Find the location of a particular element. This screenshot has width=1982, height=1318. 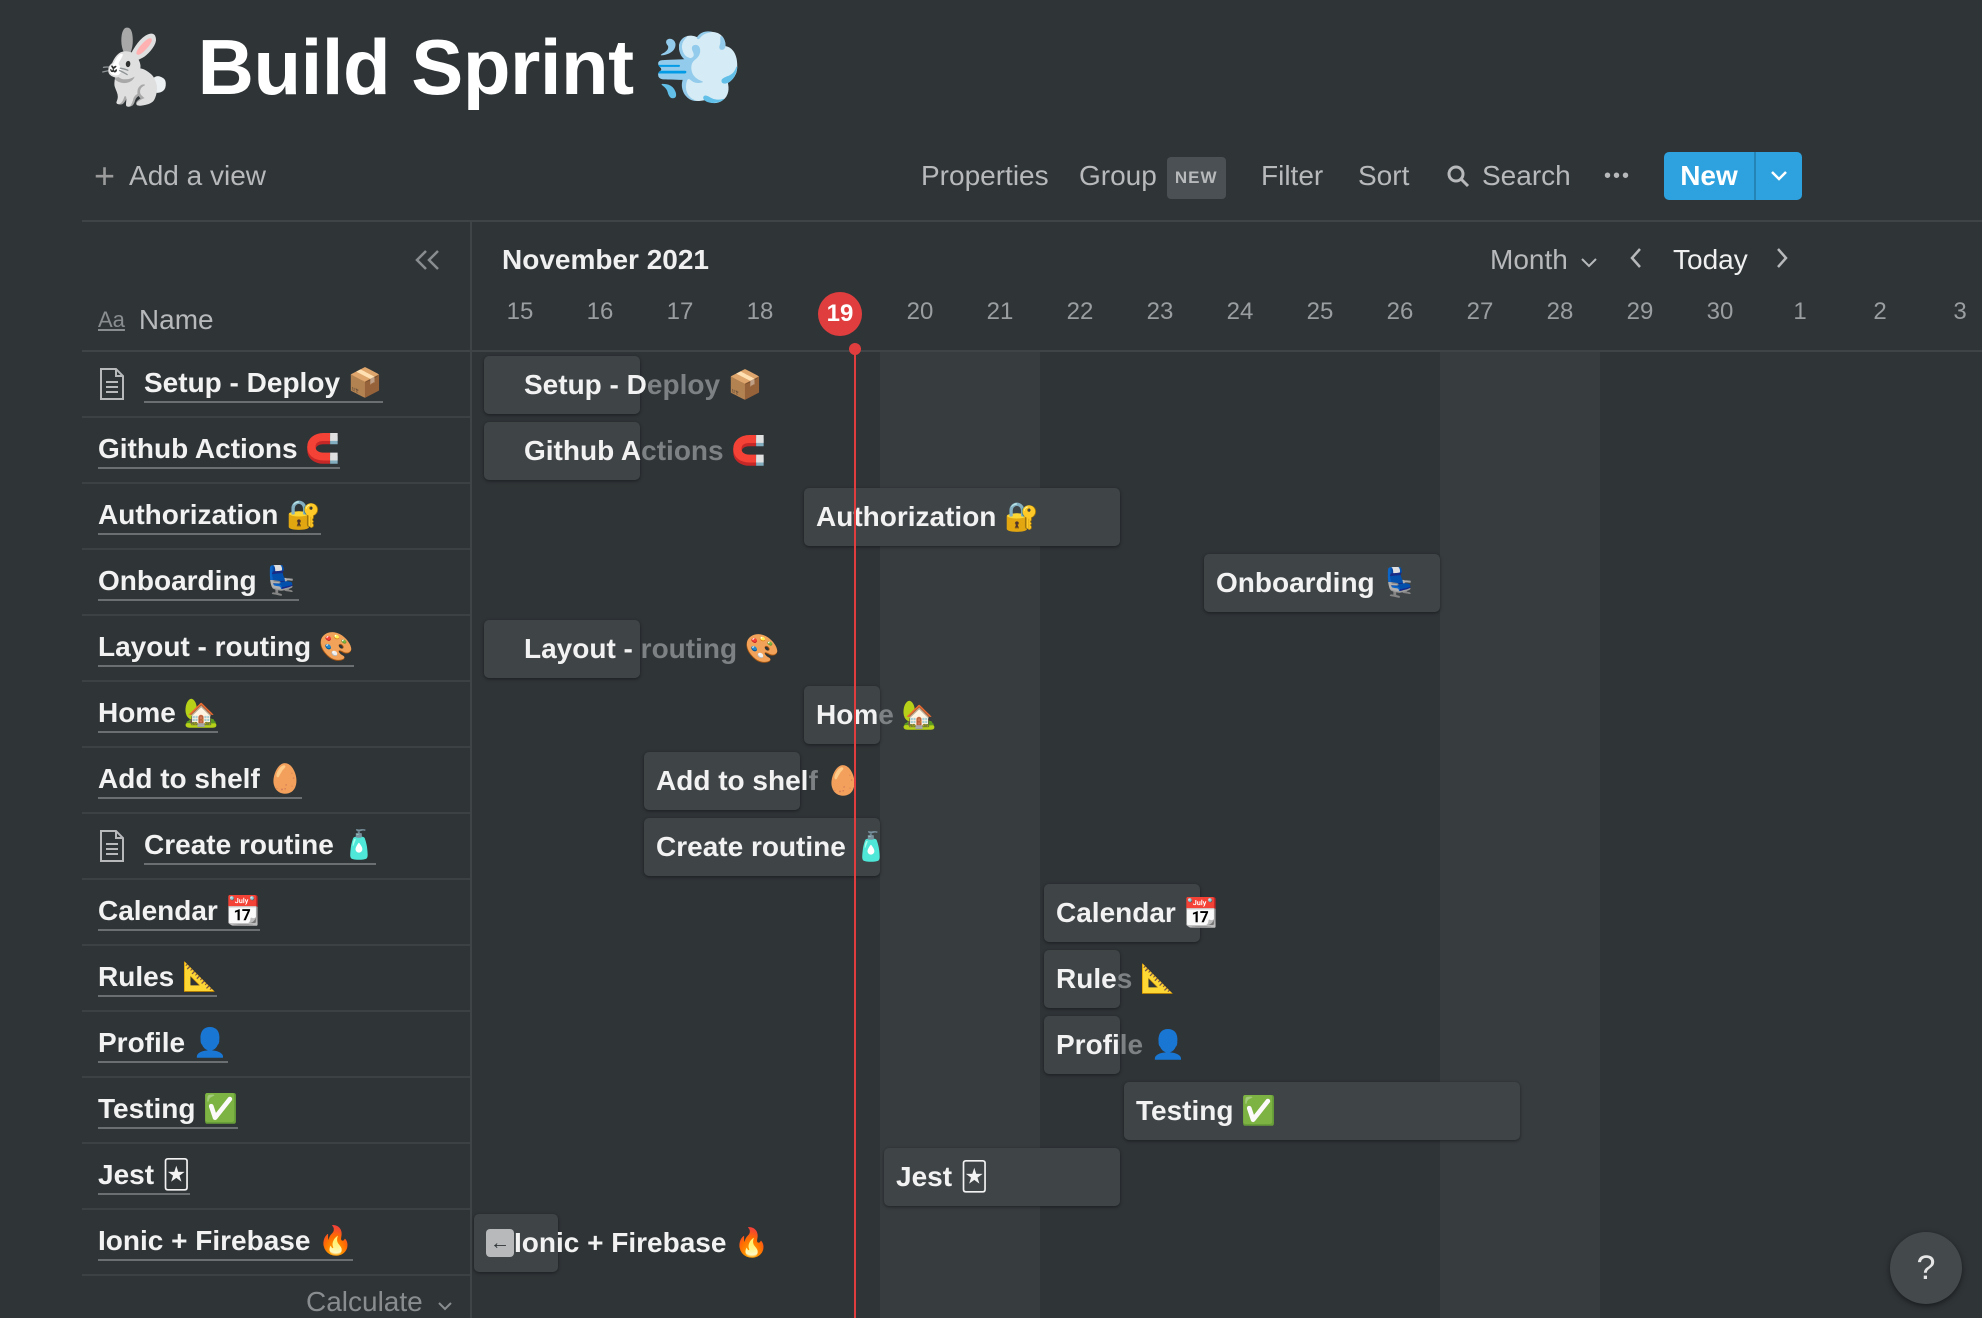

table-row: Profile 👤 is located at coordinates (276, 1045).